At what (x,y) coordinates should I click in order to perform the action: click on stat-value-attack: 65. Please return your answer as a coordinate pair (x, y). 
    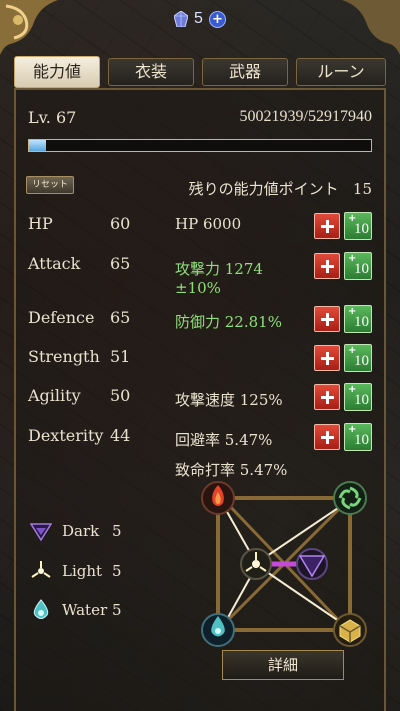
    Looking at the image, I should click on (120, 263).